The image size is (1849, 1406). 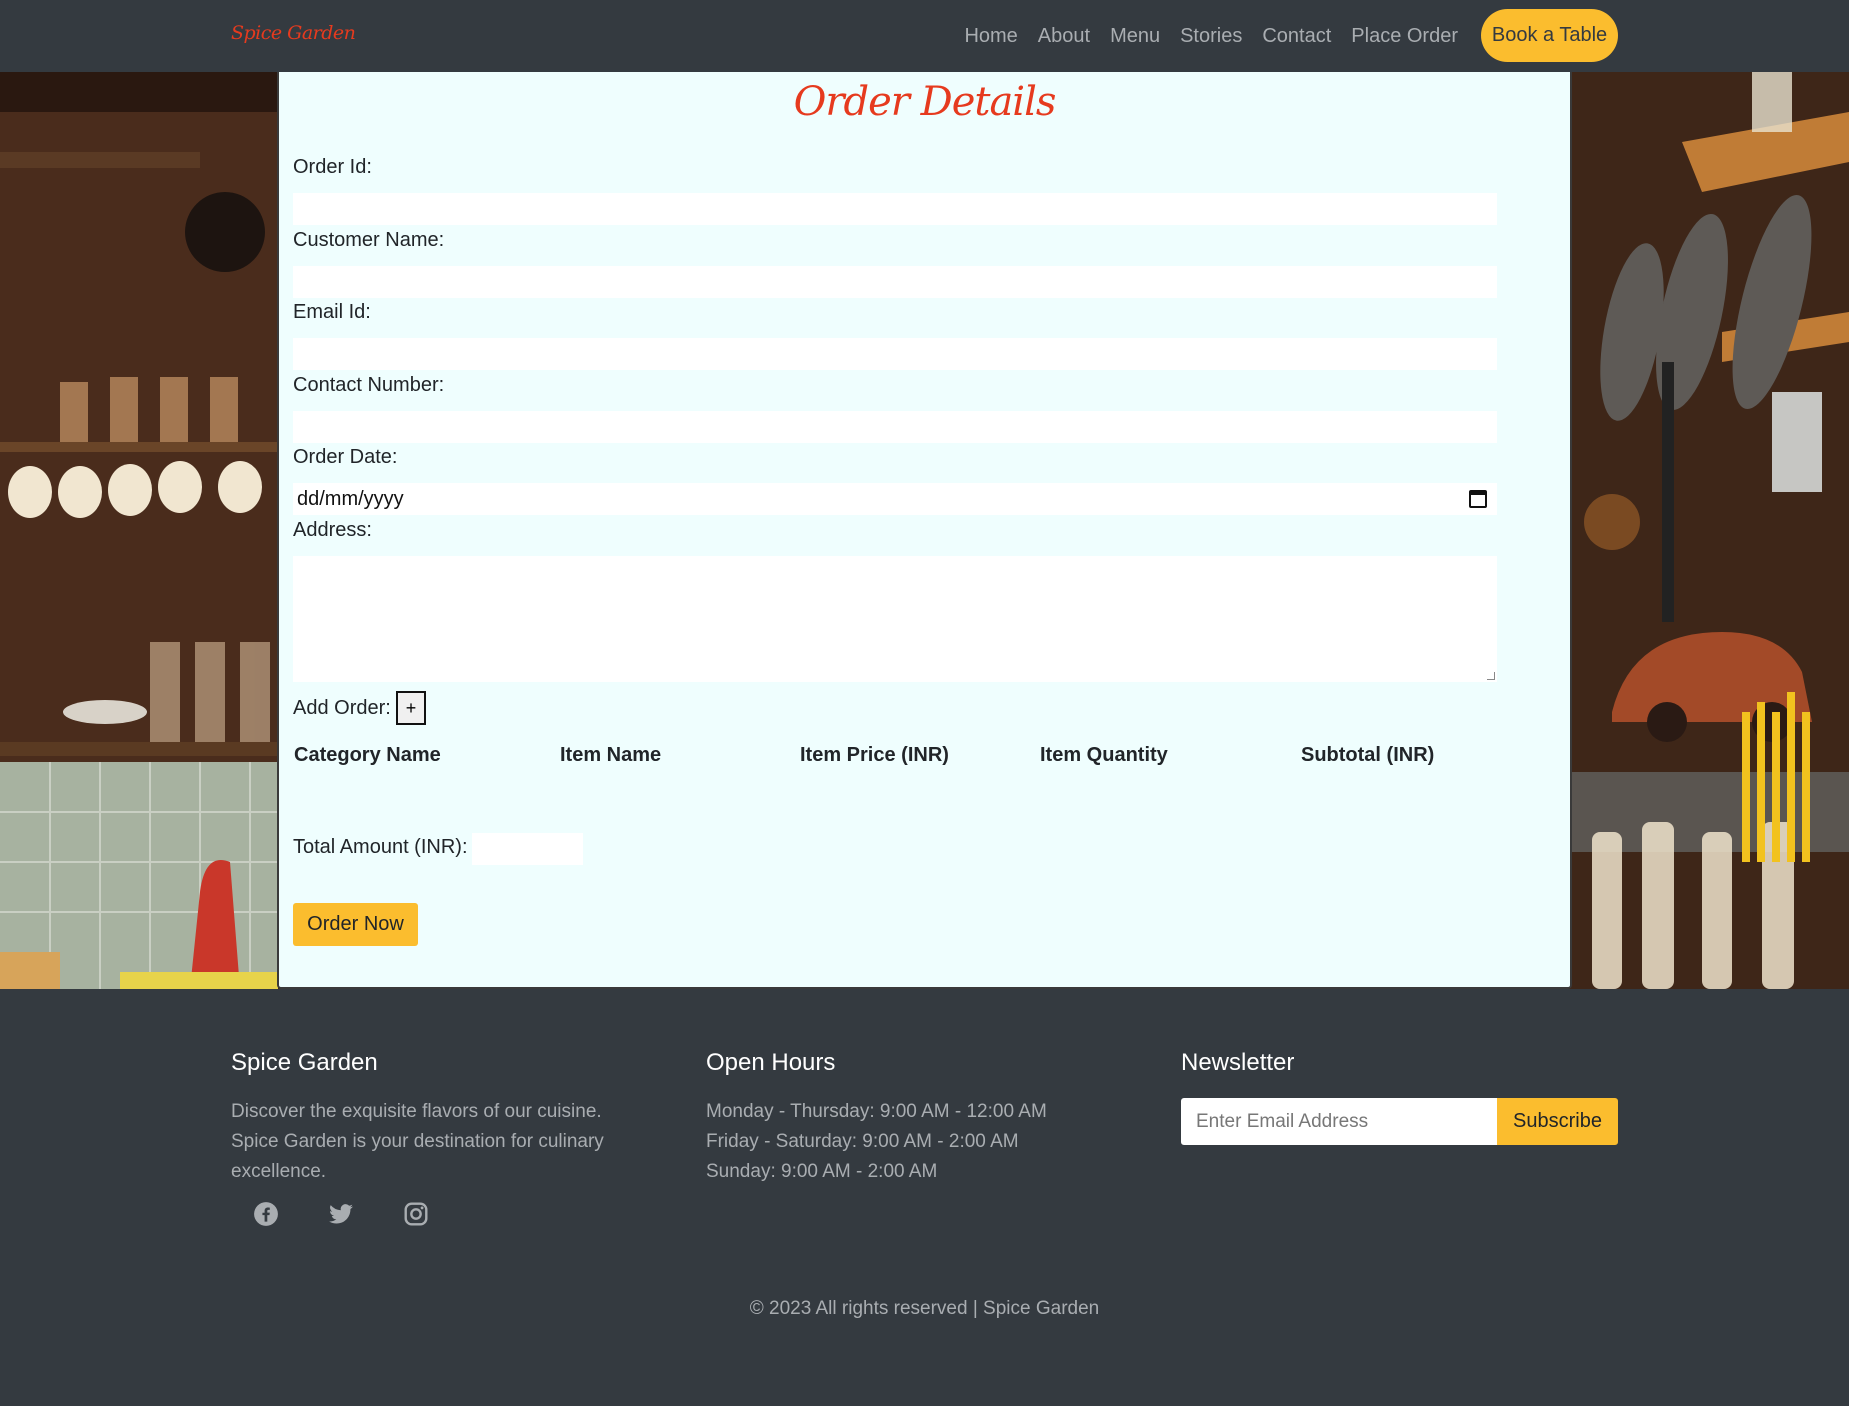 What do you see at coordinates (1339, 1121) in the screenshot?
I see `newsletter-email-input` at bounding box center [1339, 1121].